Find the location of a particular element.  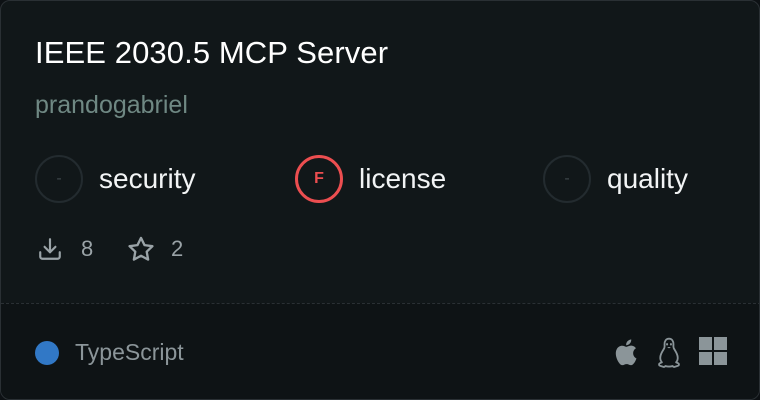

stars-count: 2 is located at coordinates (177, 248).